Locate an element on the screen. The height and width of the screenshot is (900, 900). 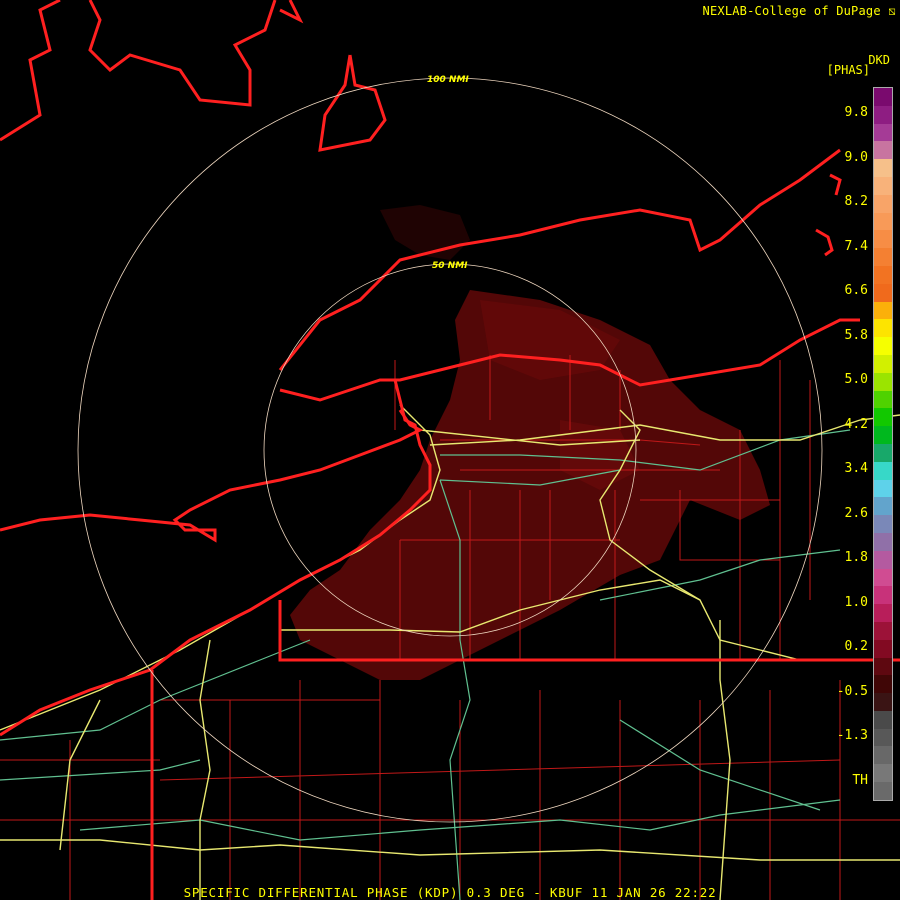
legend-tick-label: 0.2 is located at coordinates (856, 646).